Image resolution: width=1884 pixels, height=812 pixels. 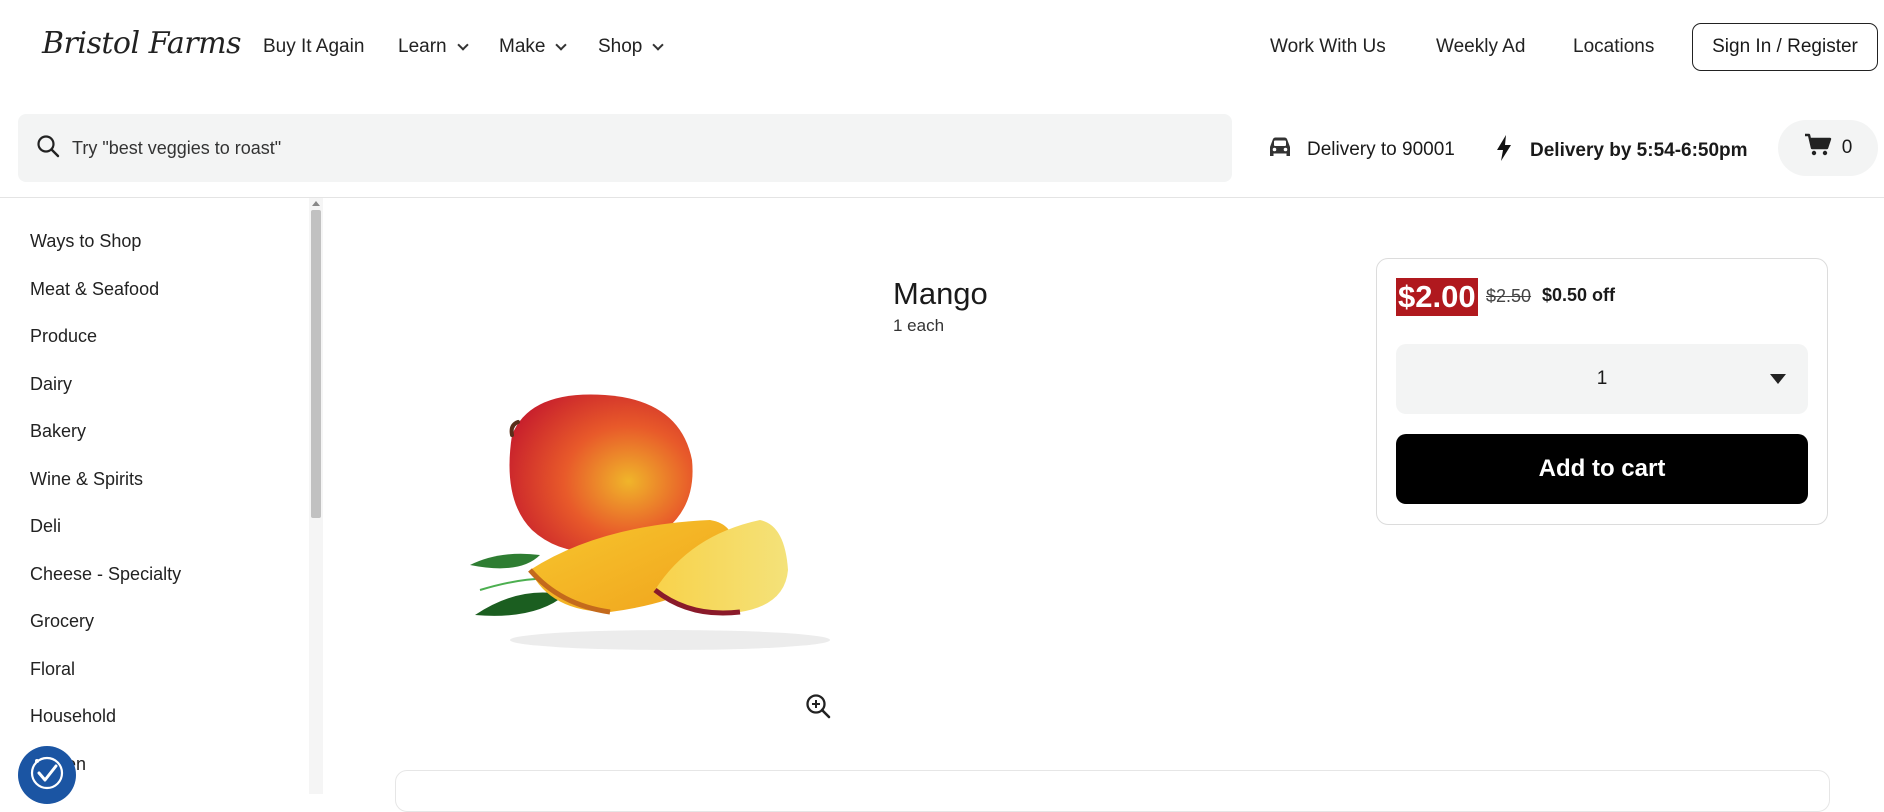 I want to click on add-to-cart-button: Add to cart, so click(x=1602, y=469).